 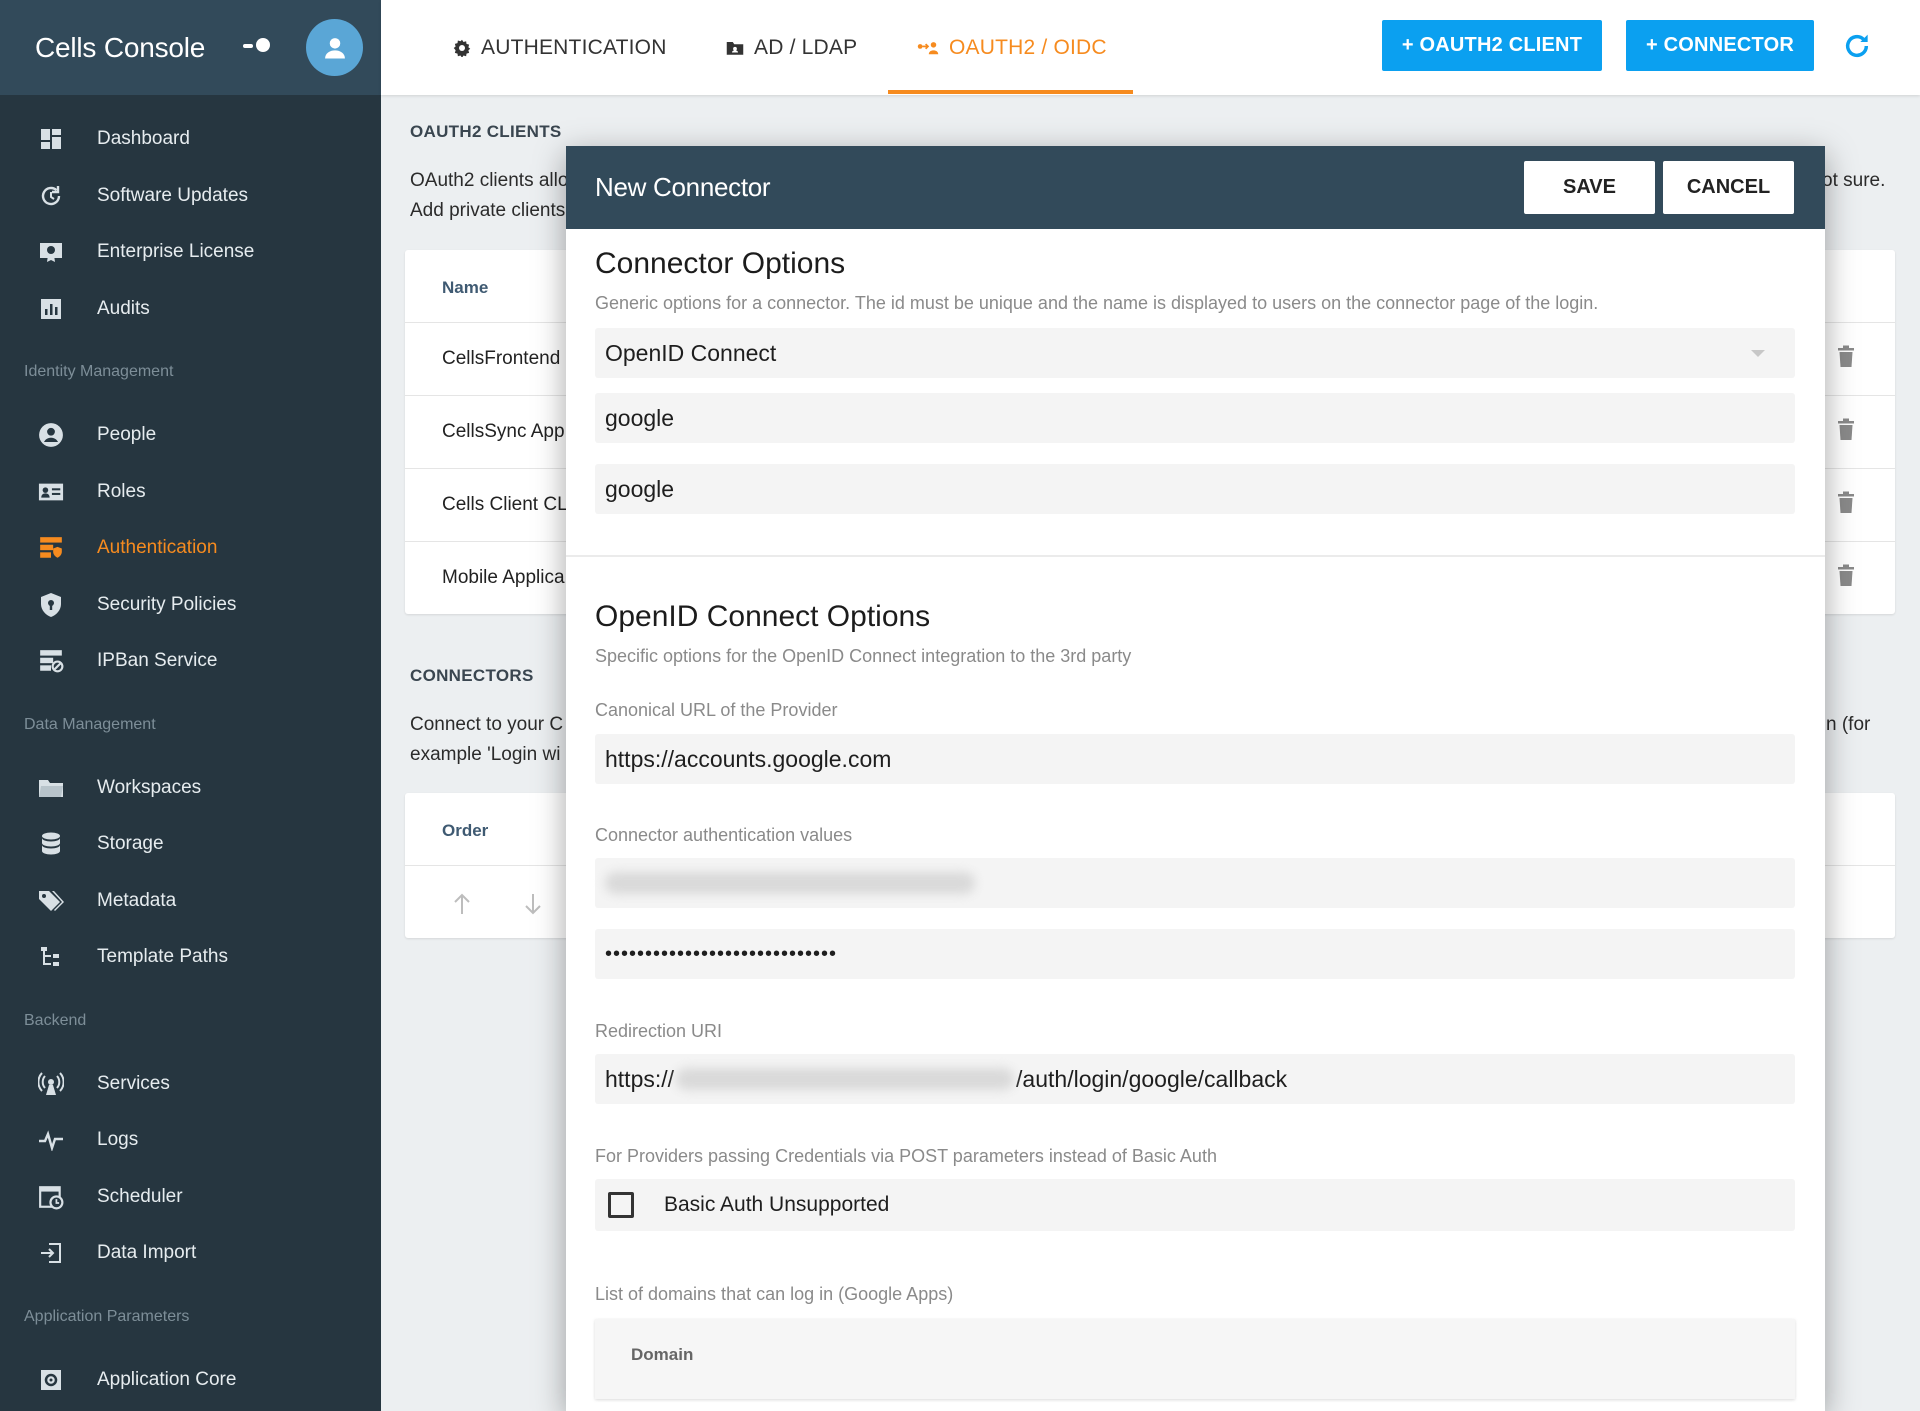 I want to click on sidebar-item-label: Roles, so click(x=121, y=491).